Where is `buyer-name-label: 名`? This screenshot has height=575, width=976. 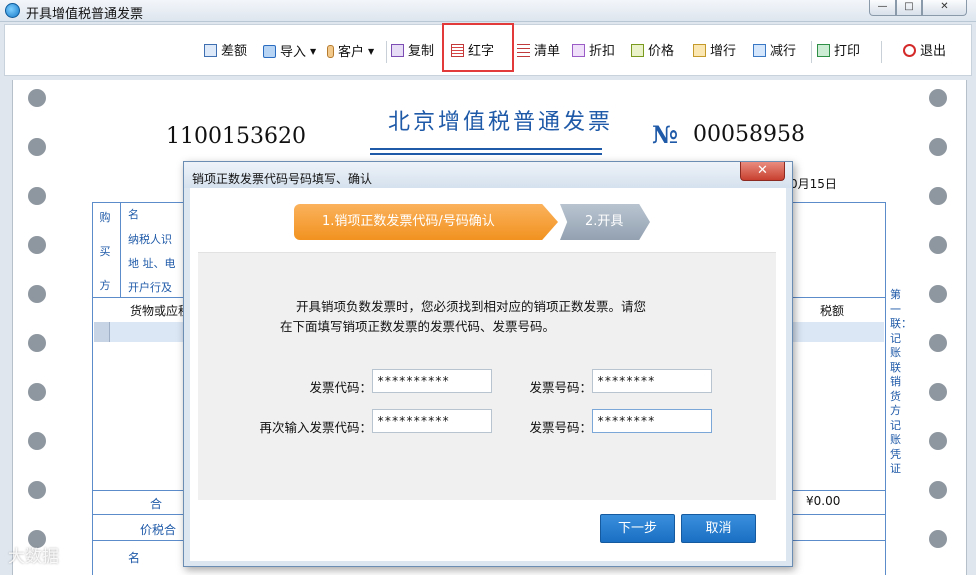 buyer-name-label: 名 is located at coordinates (133, 214).